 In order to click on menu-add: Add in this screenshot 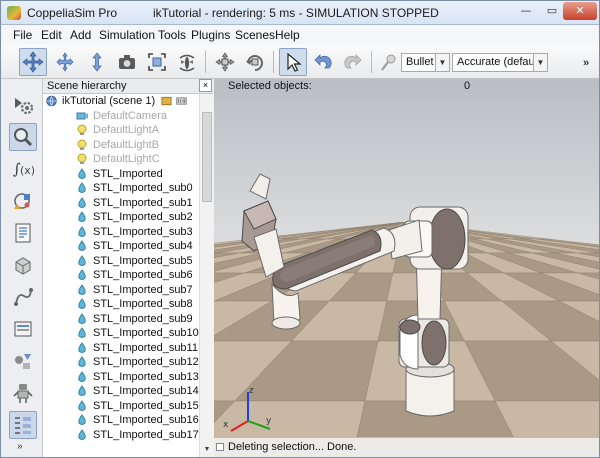, I will do `click(80, 35)`.